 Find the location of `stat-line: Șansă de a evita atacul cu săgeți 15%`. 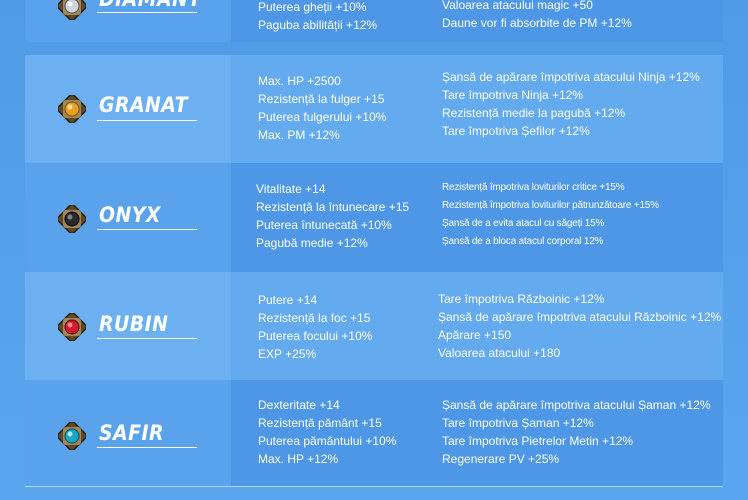

stat-line: Șansă de a evita atacul cu săgeți 15% is located at coordinates (523, 223).